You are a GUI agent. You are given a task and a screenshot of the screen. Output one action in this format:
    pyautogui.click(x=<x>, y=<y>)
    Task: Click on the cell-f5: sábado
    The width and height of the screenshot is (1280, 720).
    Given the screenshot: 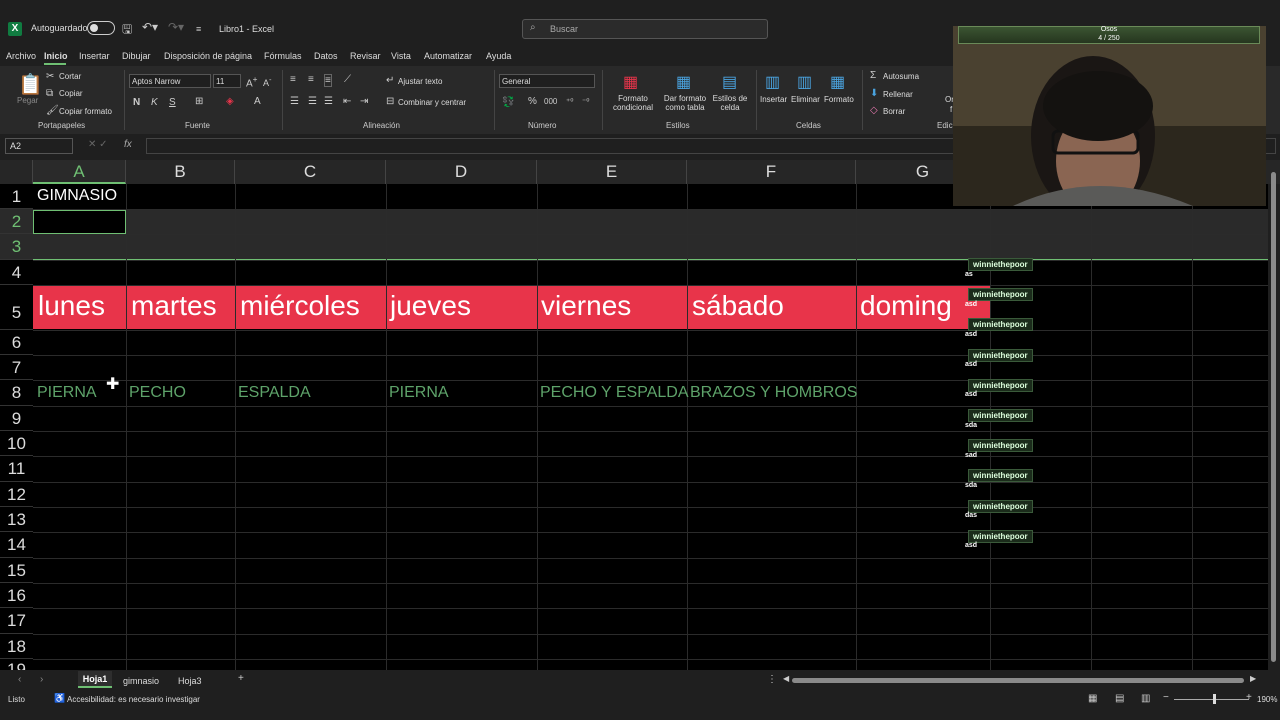 What is the action you would take?
    pyautogui.click(x=738, y=306)
    